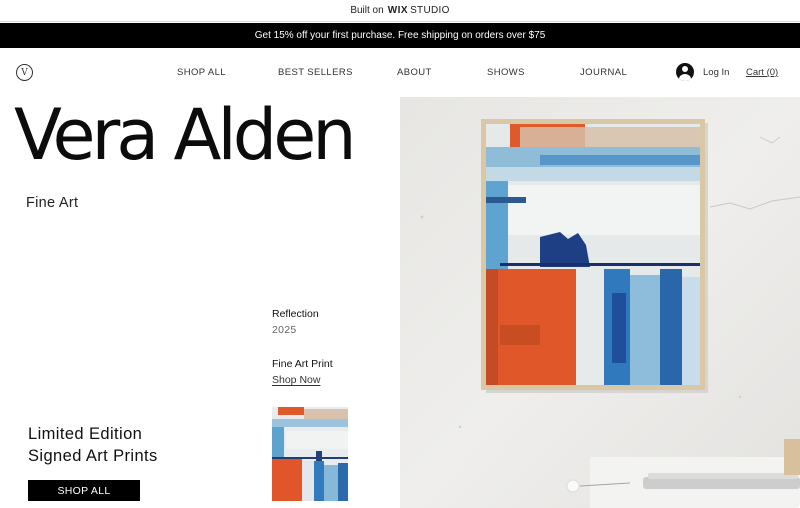 This screenshot has height=508, width=800. What do you see at coordinates (603, 72) in the screenshot?
I see `nav-journal: JOURNAL` at bounding box center [603, 72].